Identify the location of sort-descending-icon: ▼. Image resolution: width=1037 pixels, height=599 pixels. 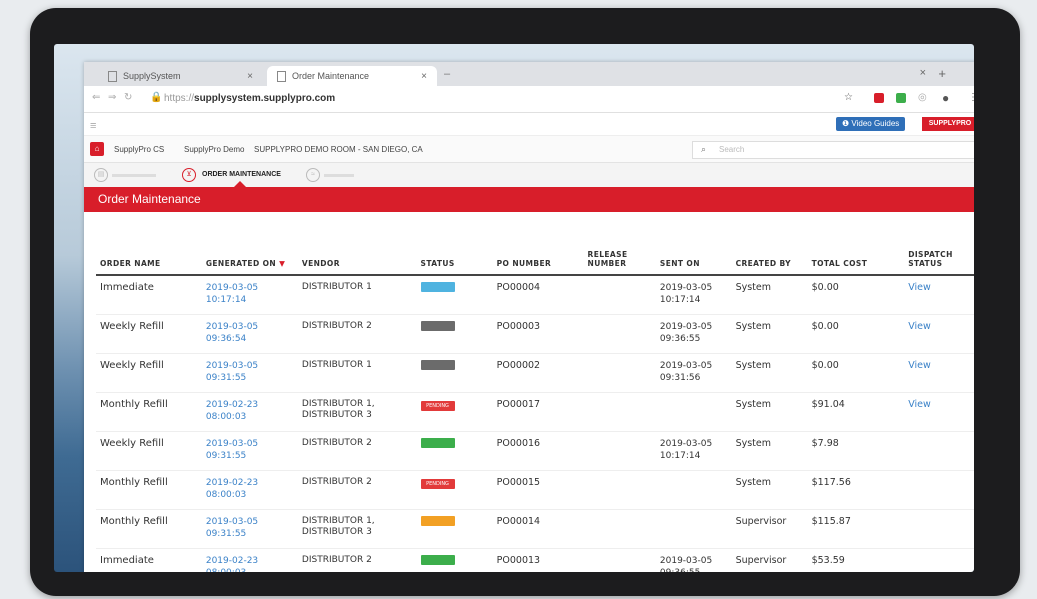
(280, 263).